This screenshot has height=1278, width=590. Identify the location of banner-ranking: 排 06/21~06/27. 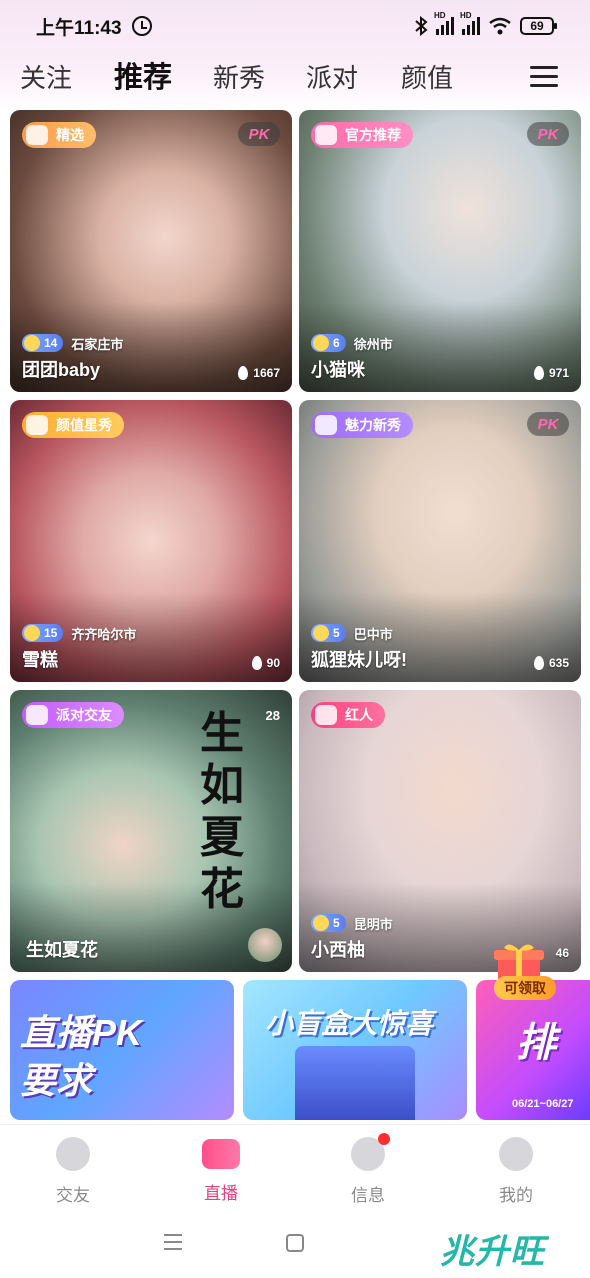
(533, 1050).